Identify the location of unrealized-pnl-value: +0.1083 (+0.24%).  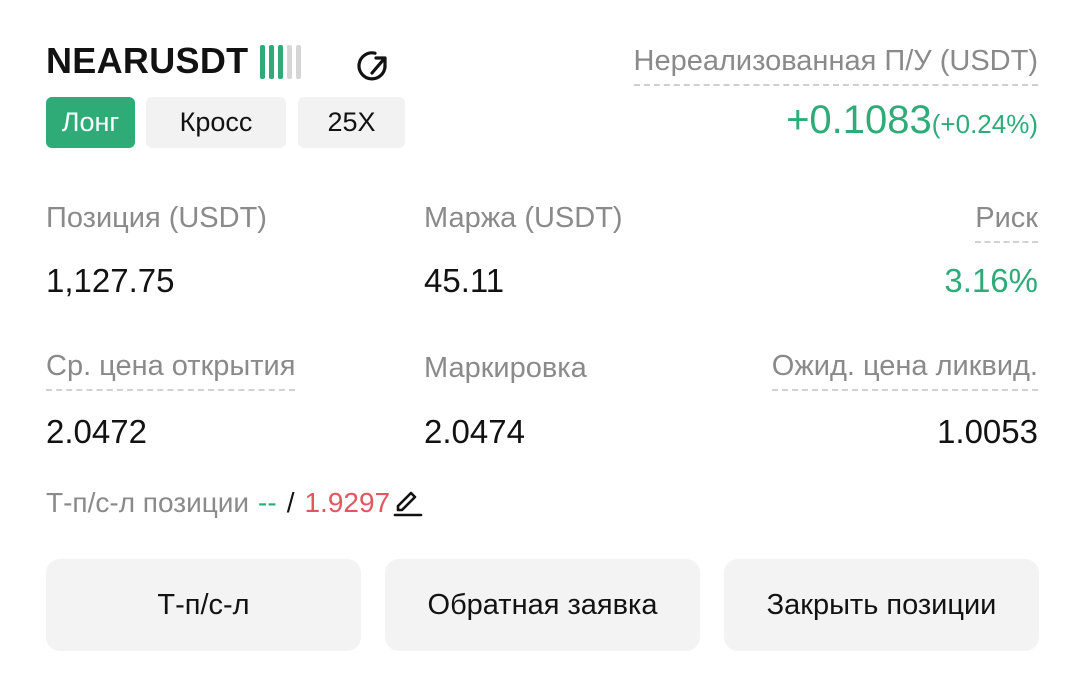
(912, 120).